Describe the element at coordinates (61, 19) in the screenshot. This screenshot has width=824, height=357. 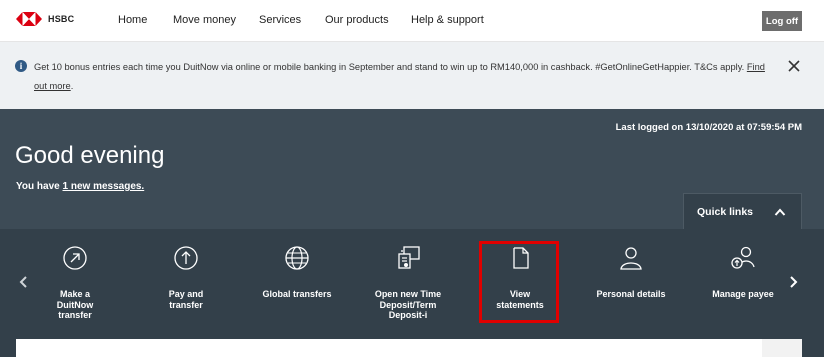
I see `brand-name: HSBC` at that location.